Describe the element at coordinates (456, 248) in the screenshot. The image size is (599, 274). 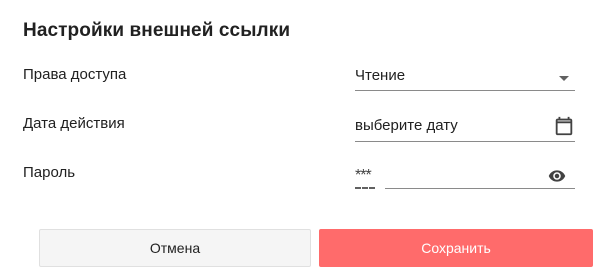
I see `save-button: Сохранить` at that location.